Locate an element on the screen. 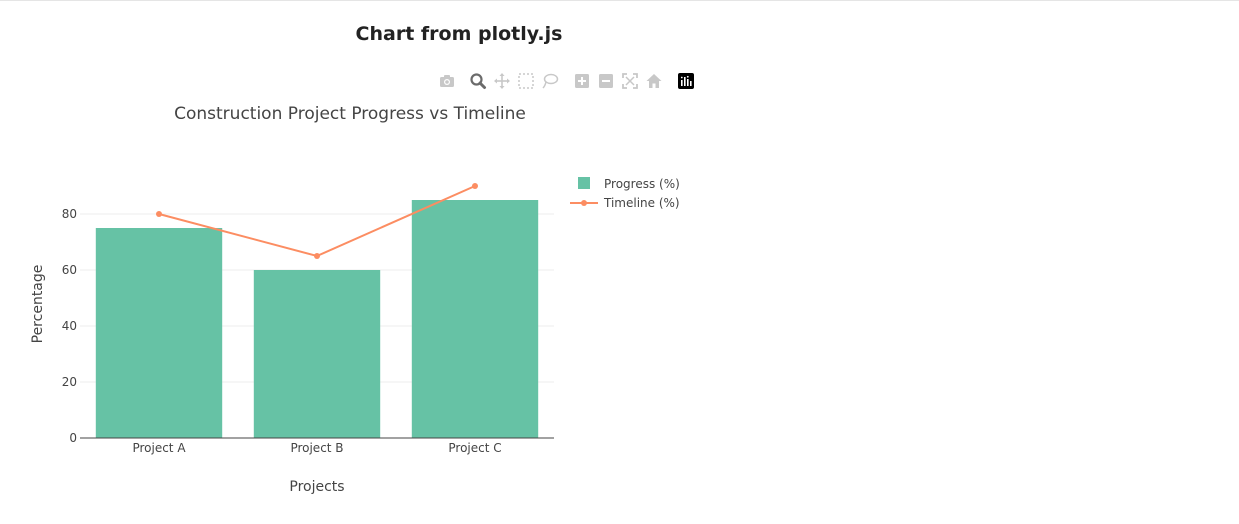 Image resolution: width=1239 pixels, height=524 pixels. y-tick-label: 20 is located at coordinates (69, 382).